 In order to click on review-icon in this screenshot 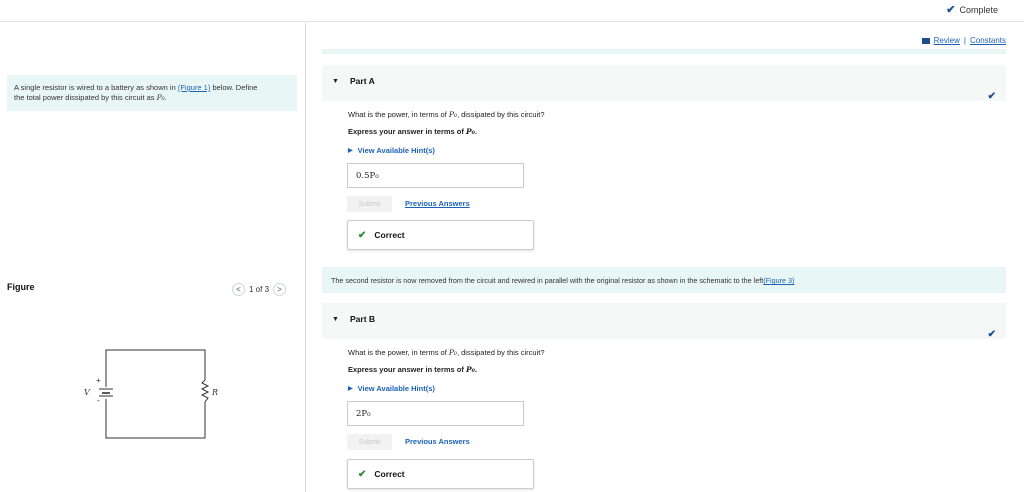, I will do `click(925, 40)`.